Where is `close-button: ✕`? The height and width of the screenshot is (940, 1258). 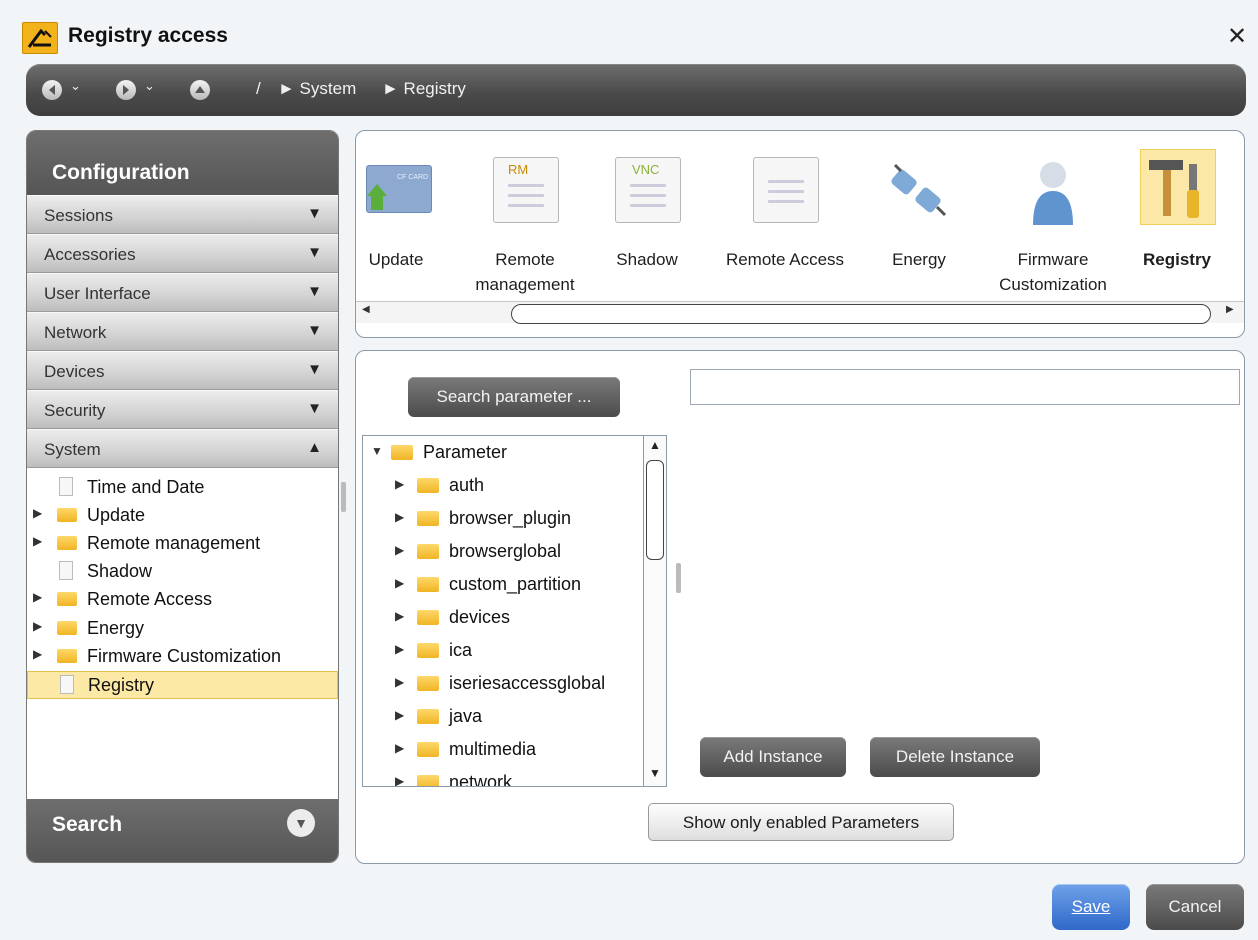
close-button: ✕ is located at coordinates (1237, 37).